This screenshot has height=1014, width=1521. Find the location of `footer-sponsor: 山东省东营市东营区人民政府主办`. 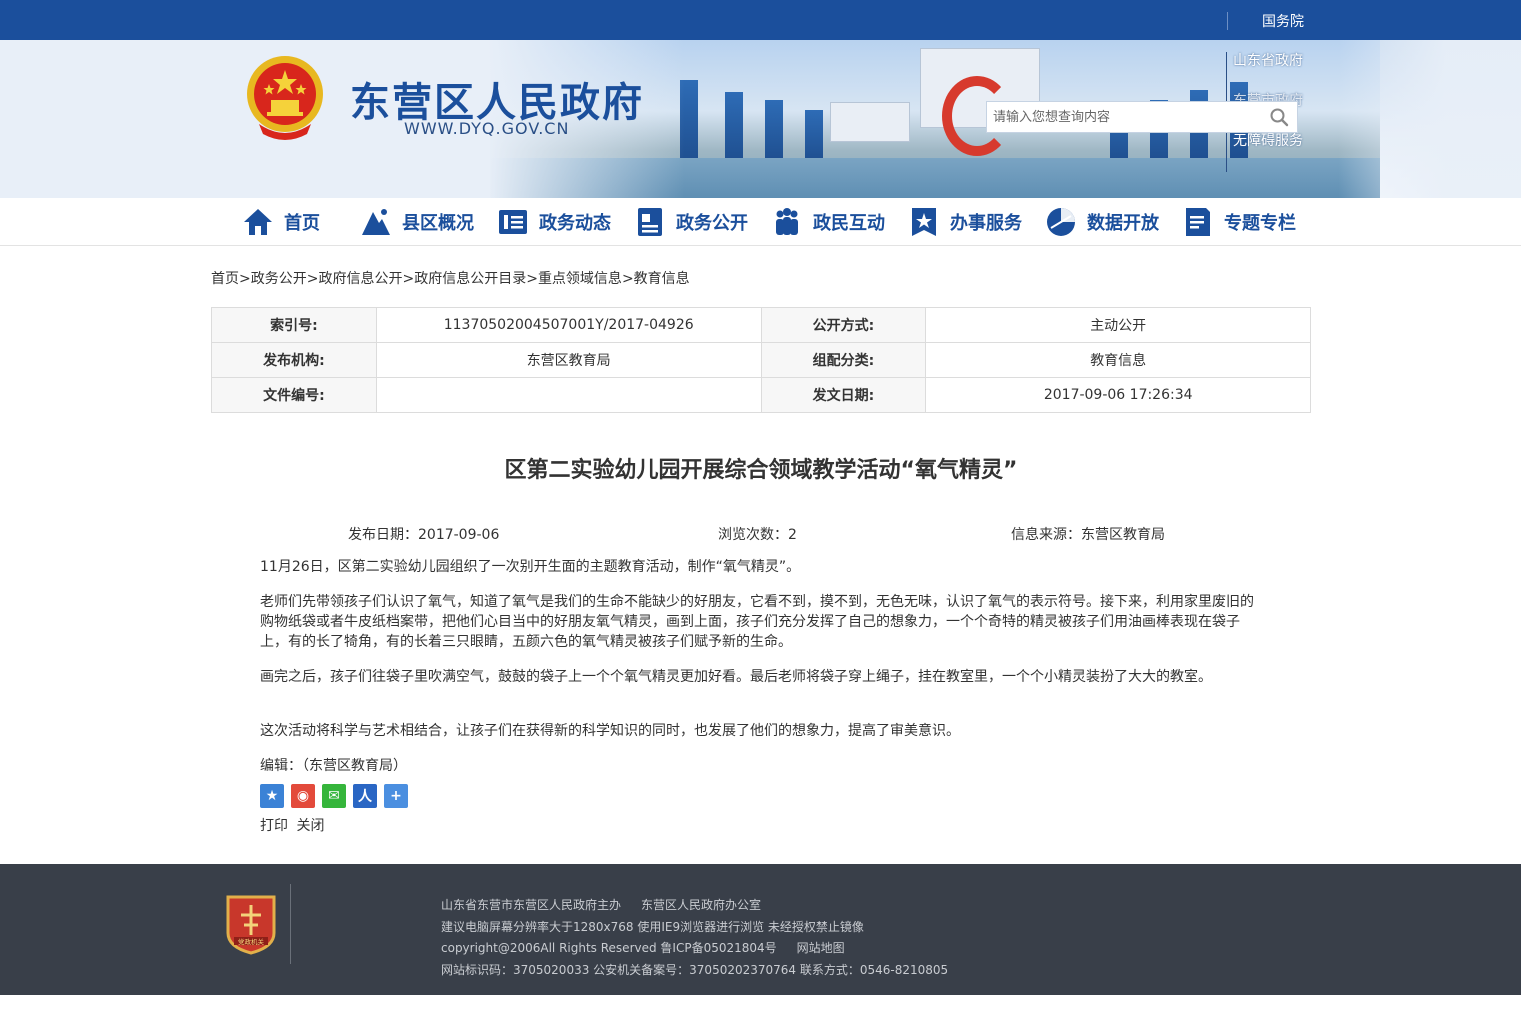

footer-sponsor: 山东省东营市东营区人民政府主办 is located at coordinates (531, 905).